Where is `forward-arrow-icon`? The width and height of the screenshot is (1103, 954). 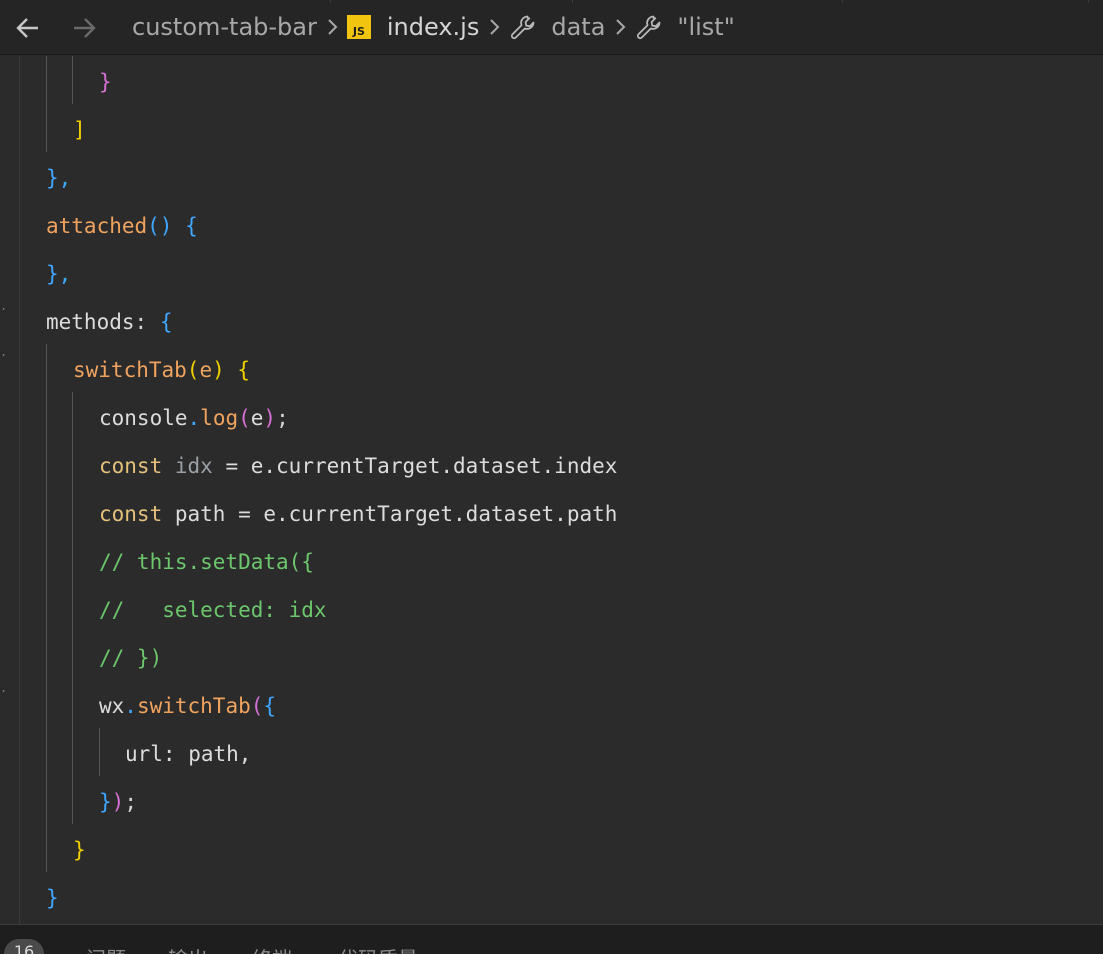
forward-arrow-icon is located at coordinates (84, 28).